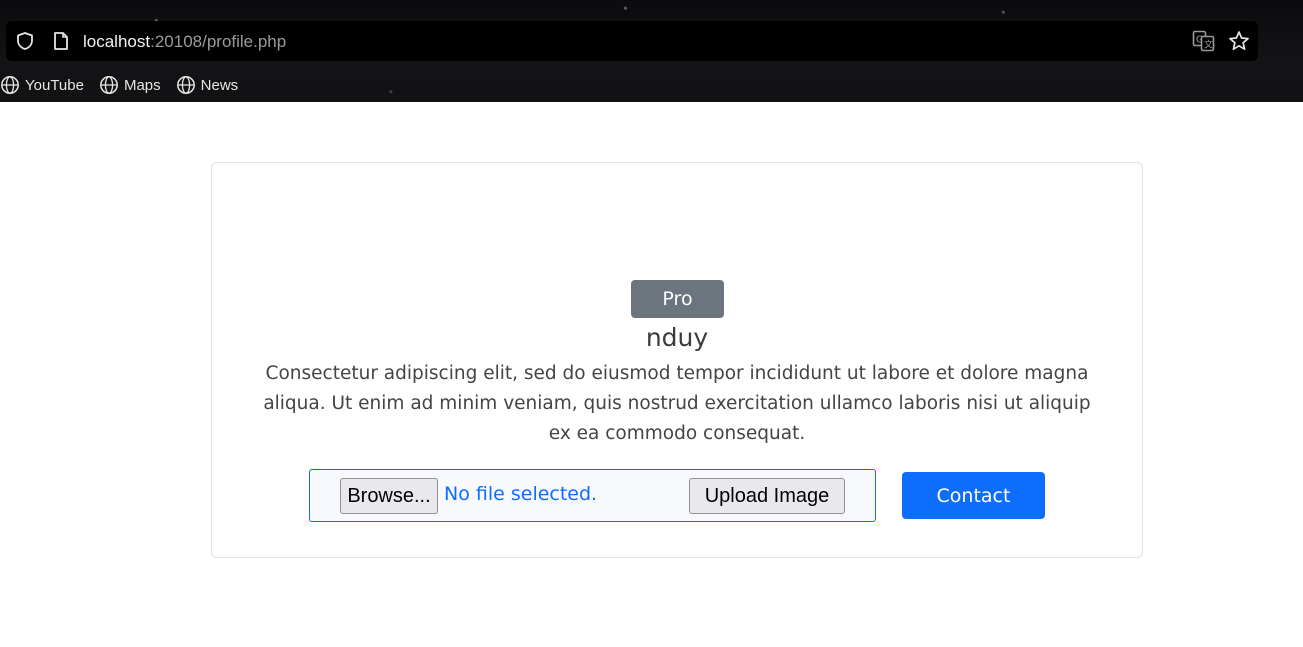  What do you see at coordinates (1239, 41) in the screenshot?
I see `star-icon` at bounding box center [1239, 41].